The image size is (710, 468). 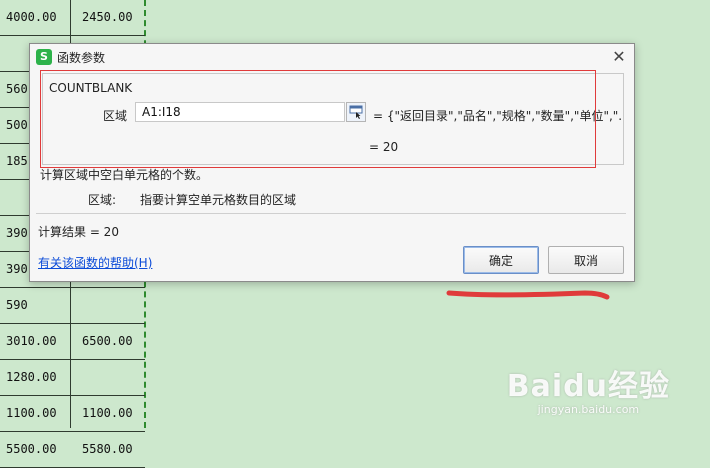 What do you see at coordinates (37, 341) in the screenshot?
I see `table-cell: 3010.00` at bounding box center [37, 341].